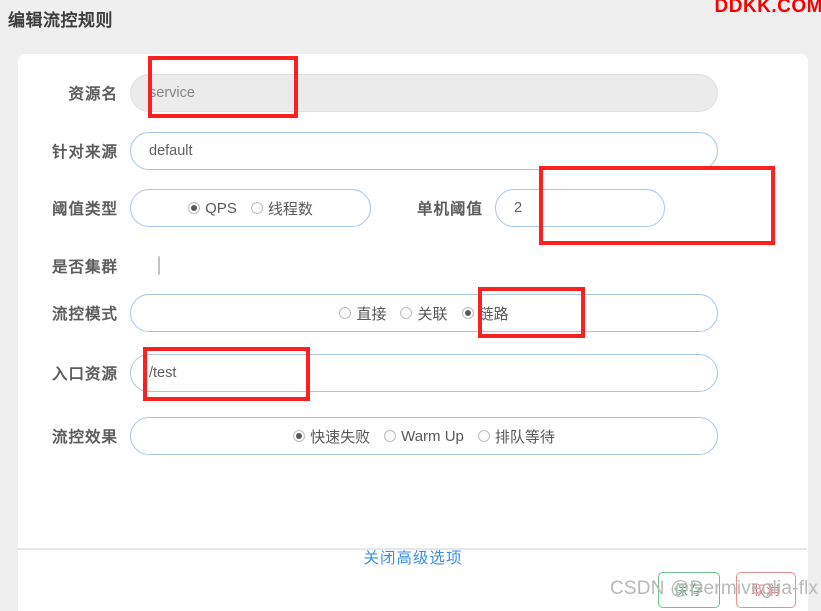  What do you see at coordinates (390, 436) in the screenshot?
I see `radio-dot-warm-up` at bounding box center [390, 436].